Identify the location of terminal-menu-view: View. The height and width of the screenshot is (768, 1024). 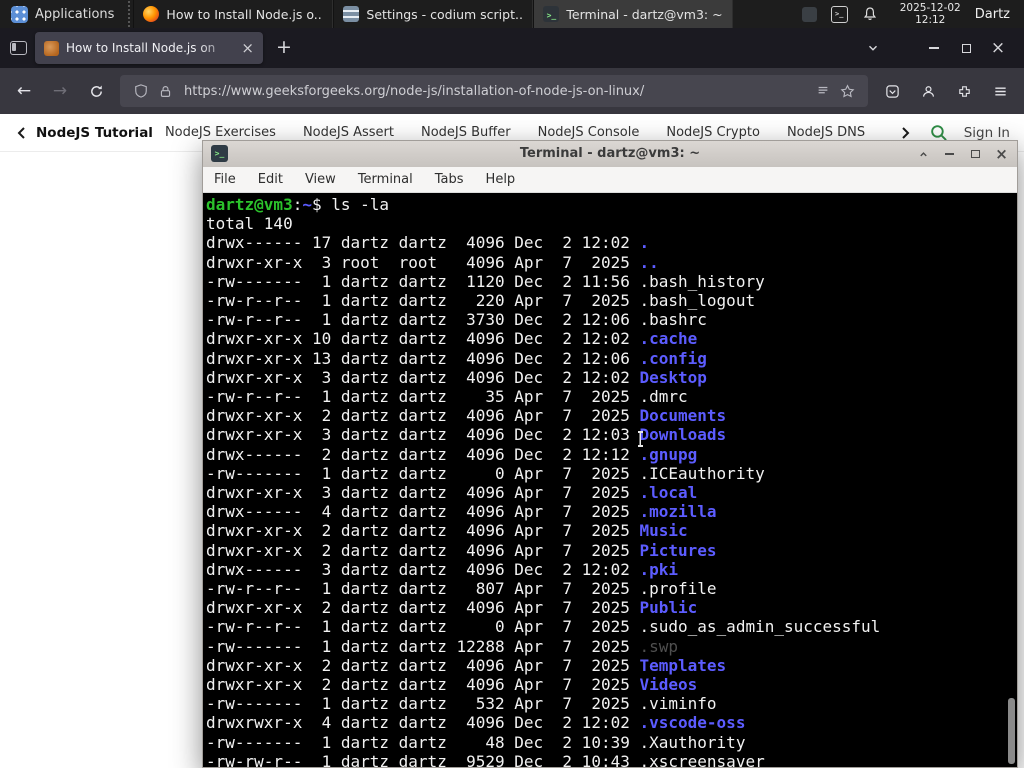
(320, 179).